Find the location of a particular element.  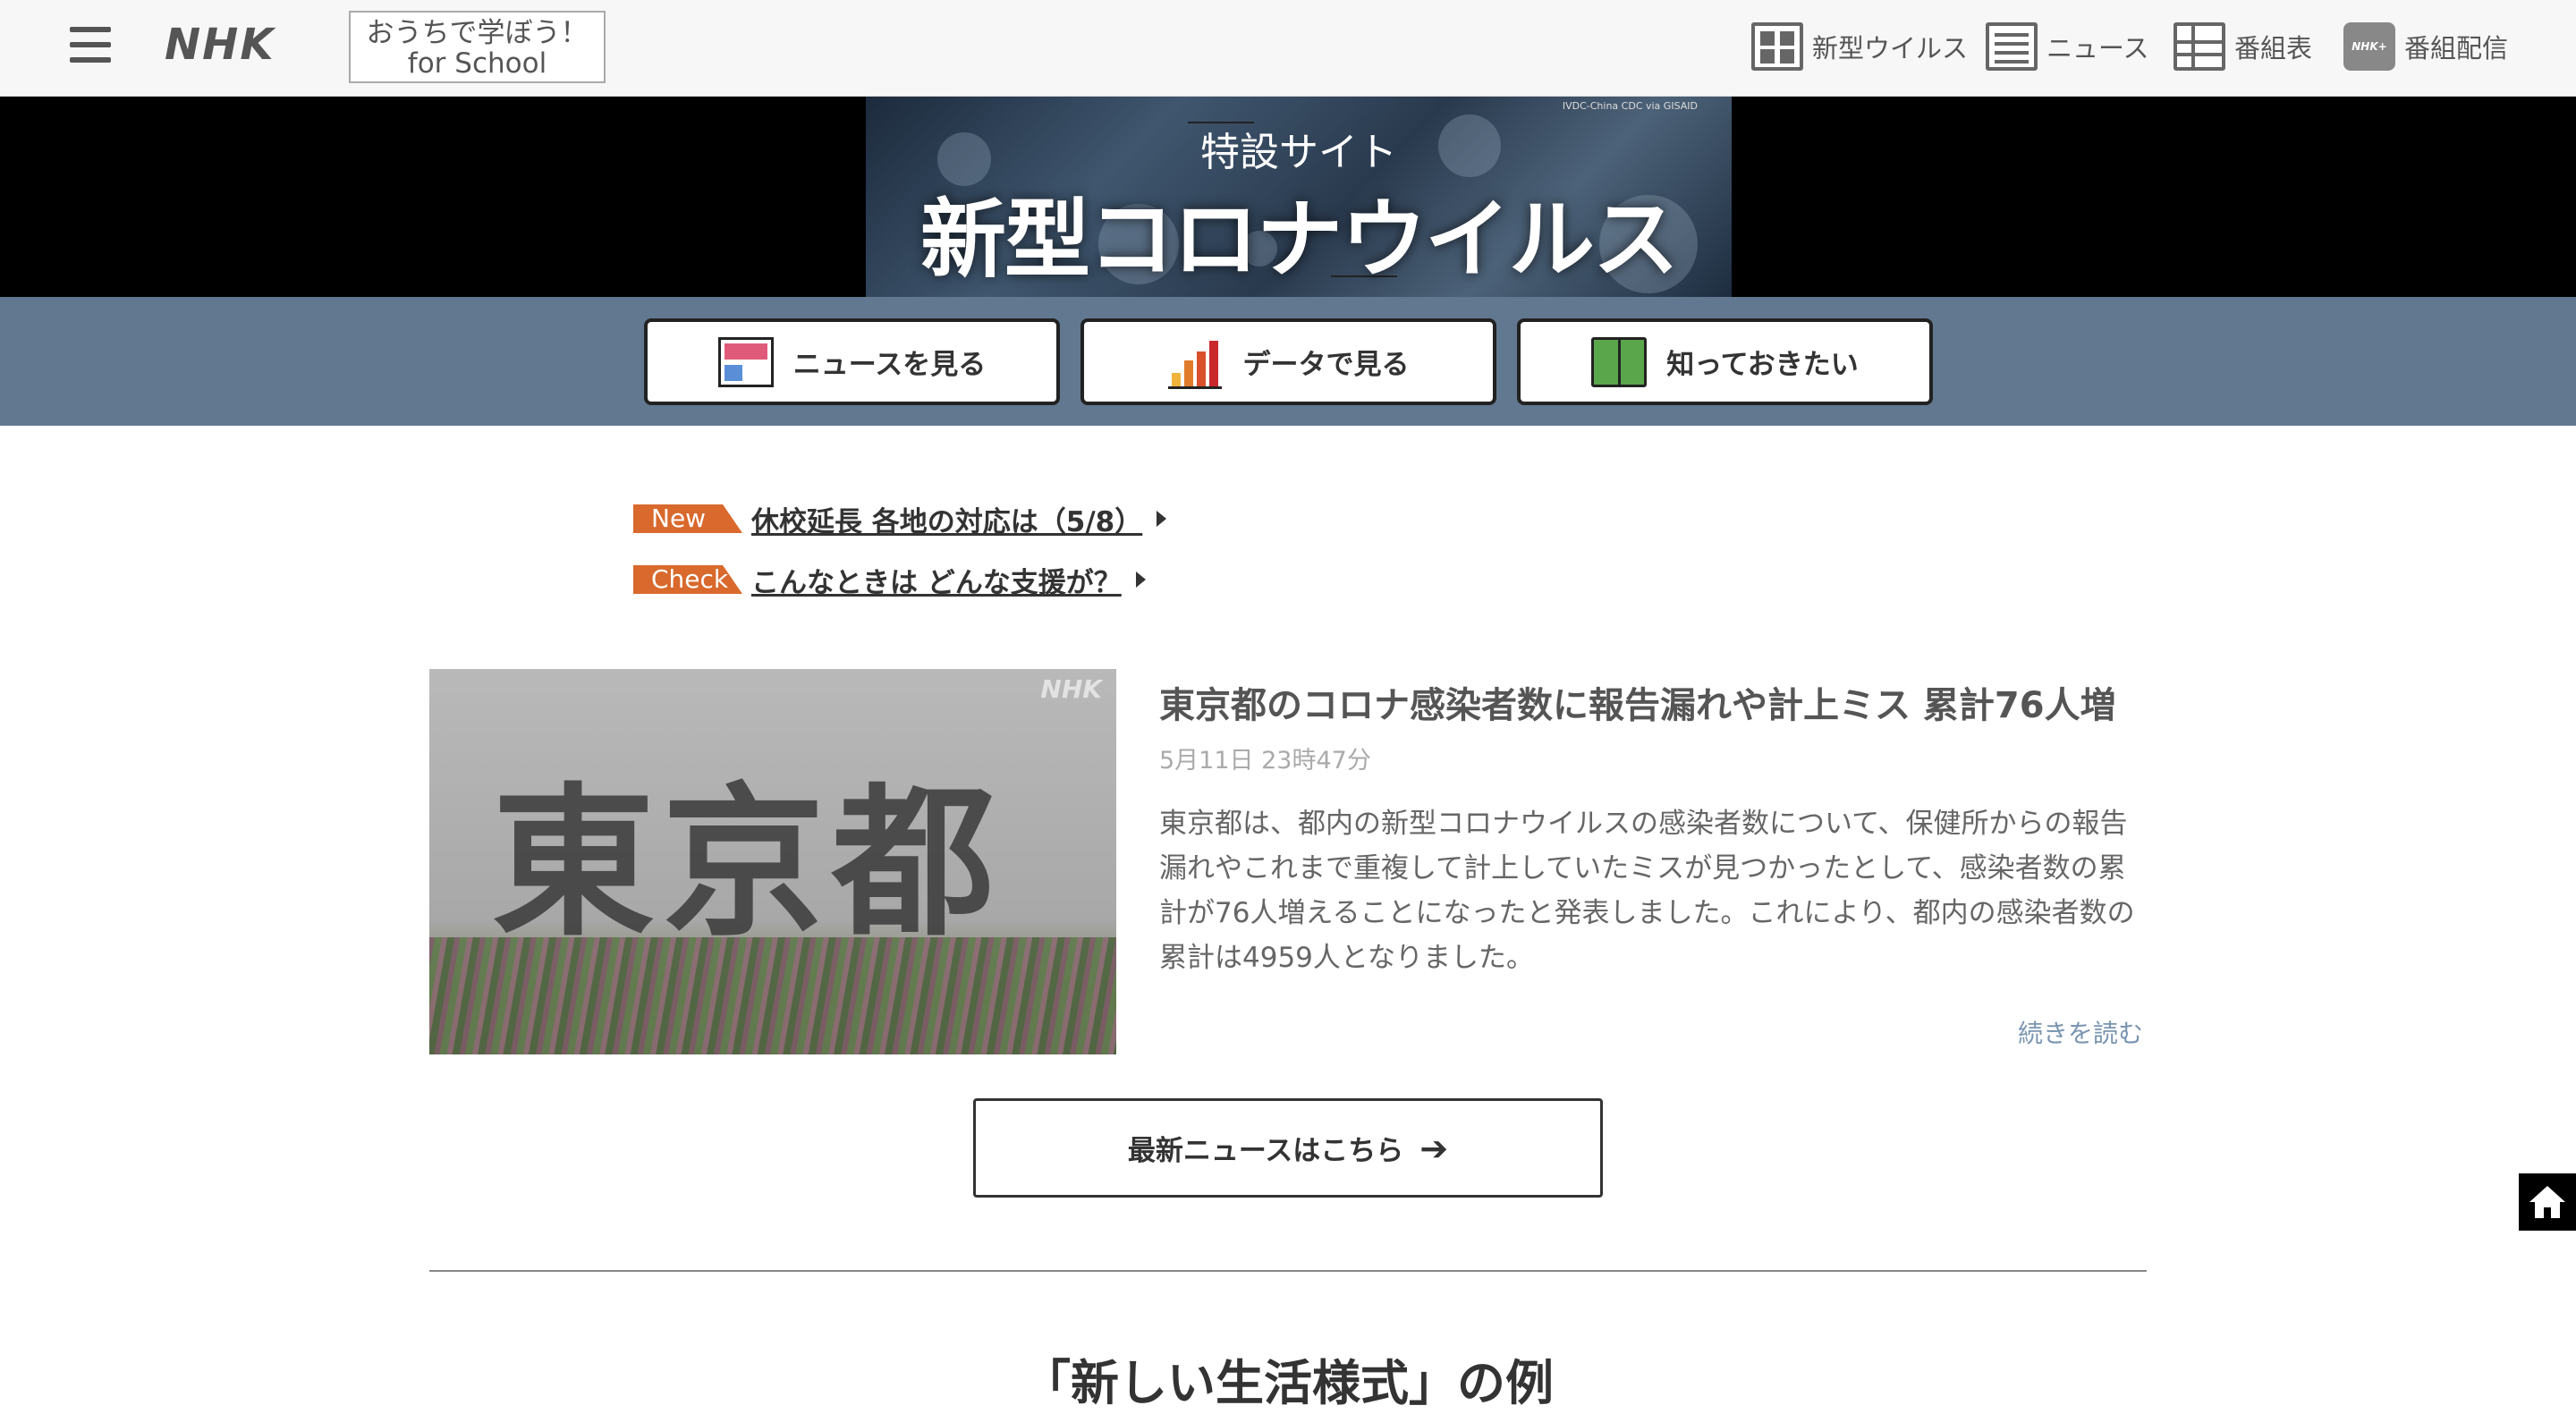

article-image-sign: 東京都 is located at coordinates (747, 862).